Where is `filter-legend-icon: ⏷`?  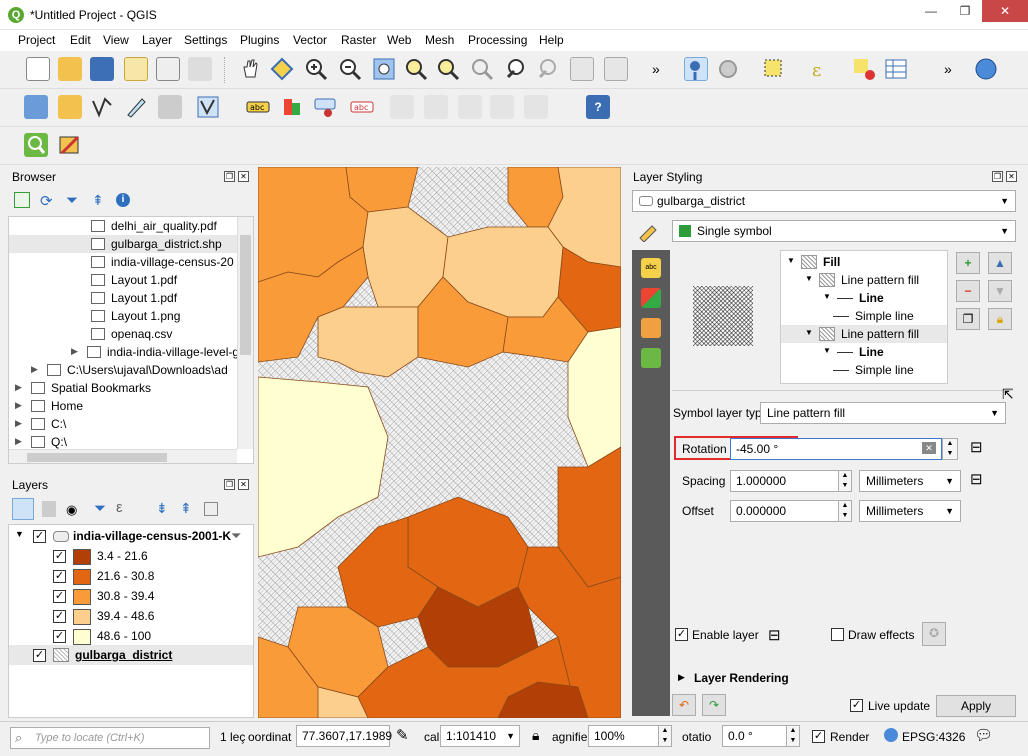
filter-legend-icon: ⏷ is located at coordinates (100, 508).